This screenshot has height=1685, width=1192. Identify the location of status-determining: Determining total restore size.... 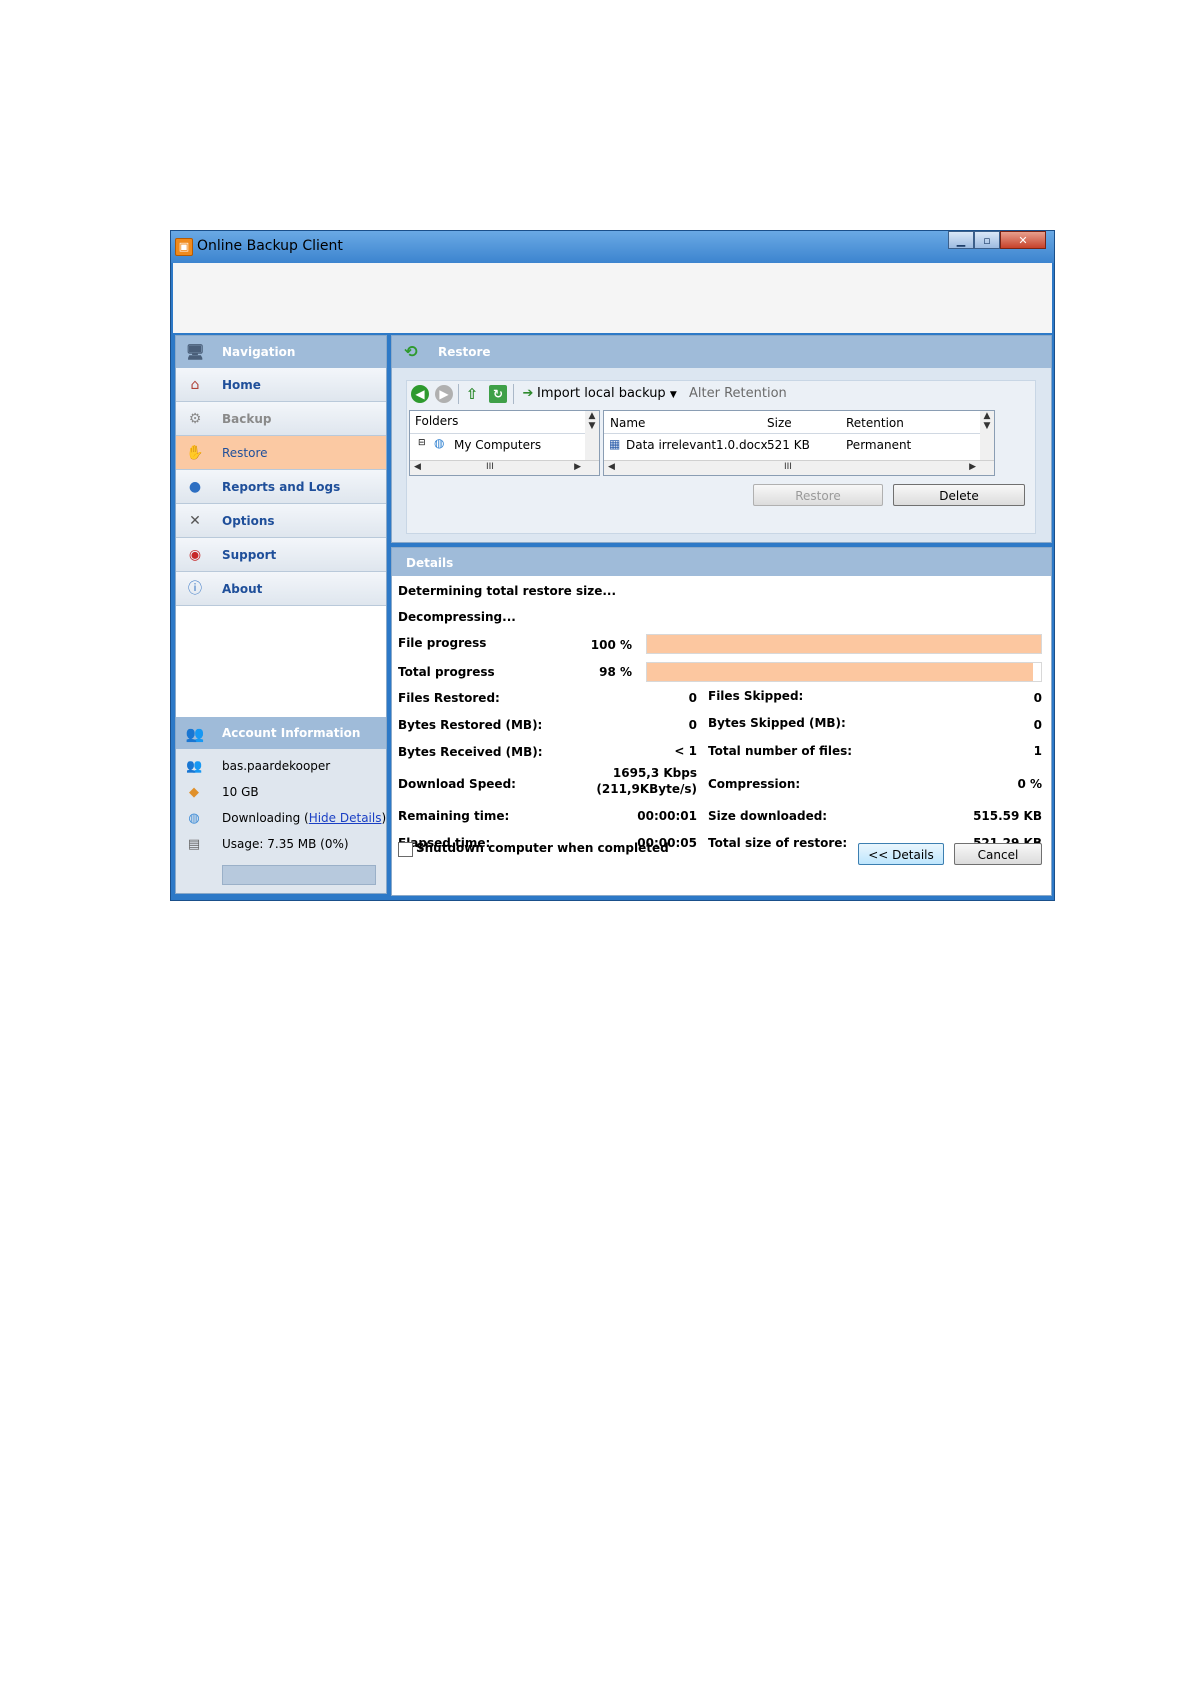
(507, 591).